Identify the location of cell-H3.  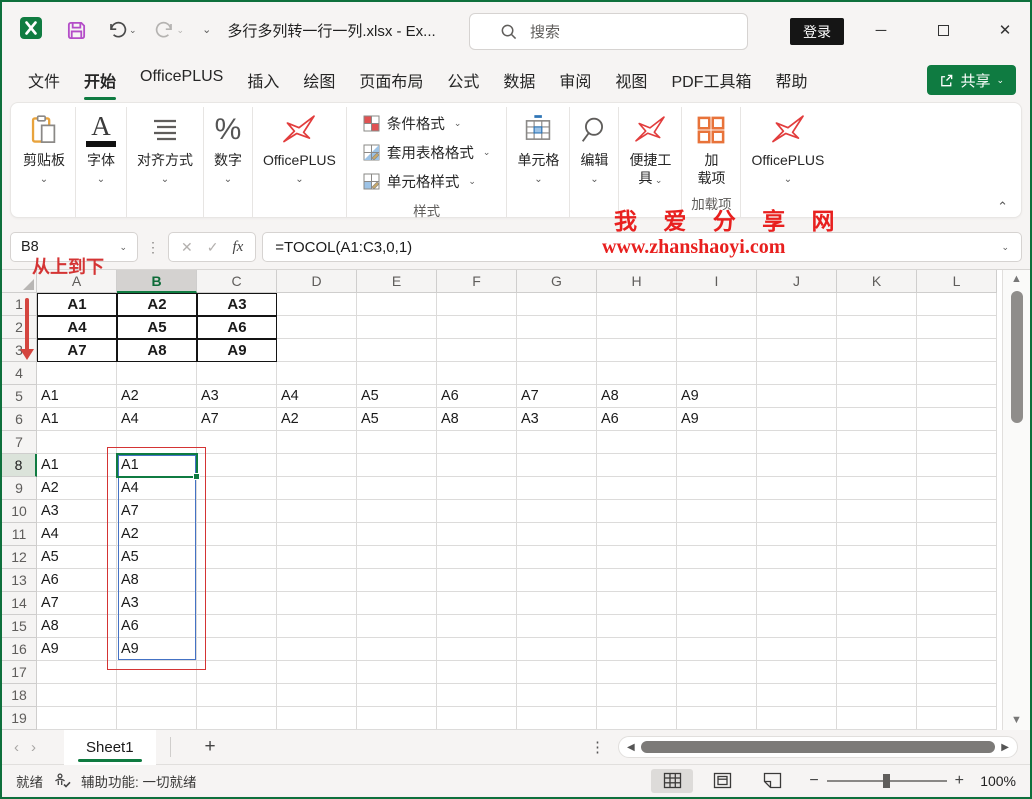
(637, 350).